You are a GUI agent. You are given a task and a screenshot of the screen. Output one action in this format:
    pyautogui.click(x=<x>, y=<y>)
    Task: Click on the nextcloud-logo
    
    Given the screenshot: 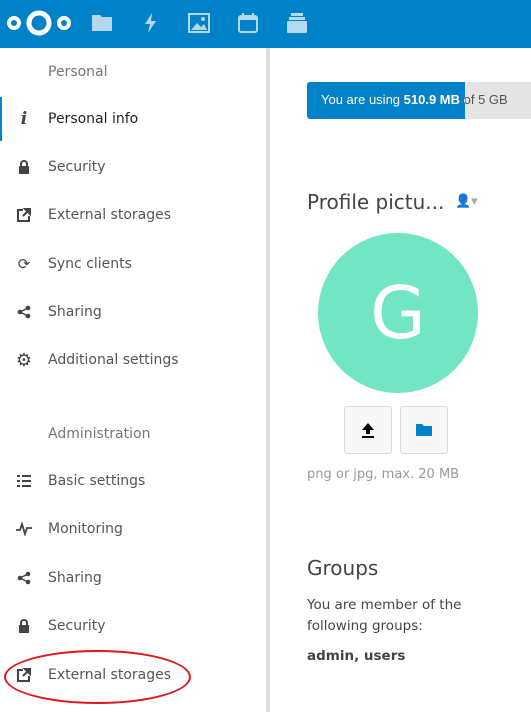 What is the action you would take?
    pyautogui.click(x=39, y=23)
    